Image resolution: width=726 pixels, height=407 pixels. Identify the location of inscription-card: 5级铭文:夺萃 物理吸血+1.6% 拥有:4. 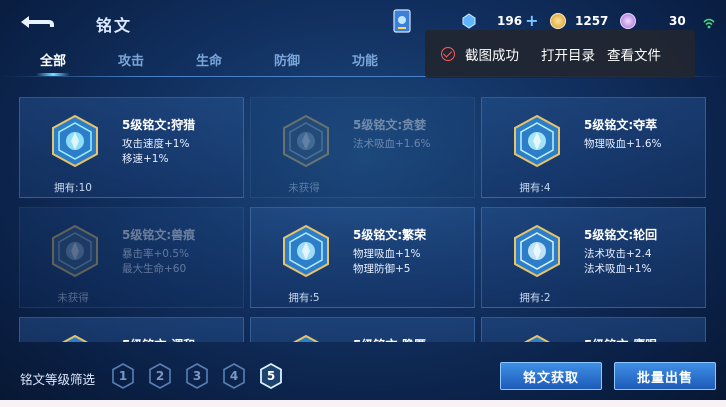
(593, 147).